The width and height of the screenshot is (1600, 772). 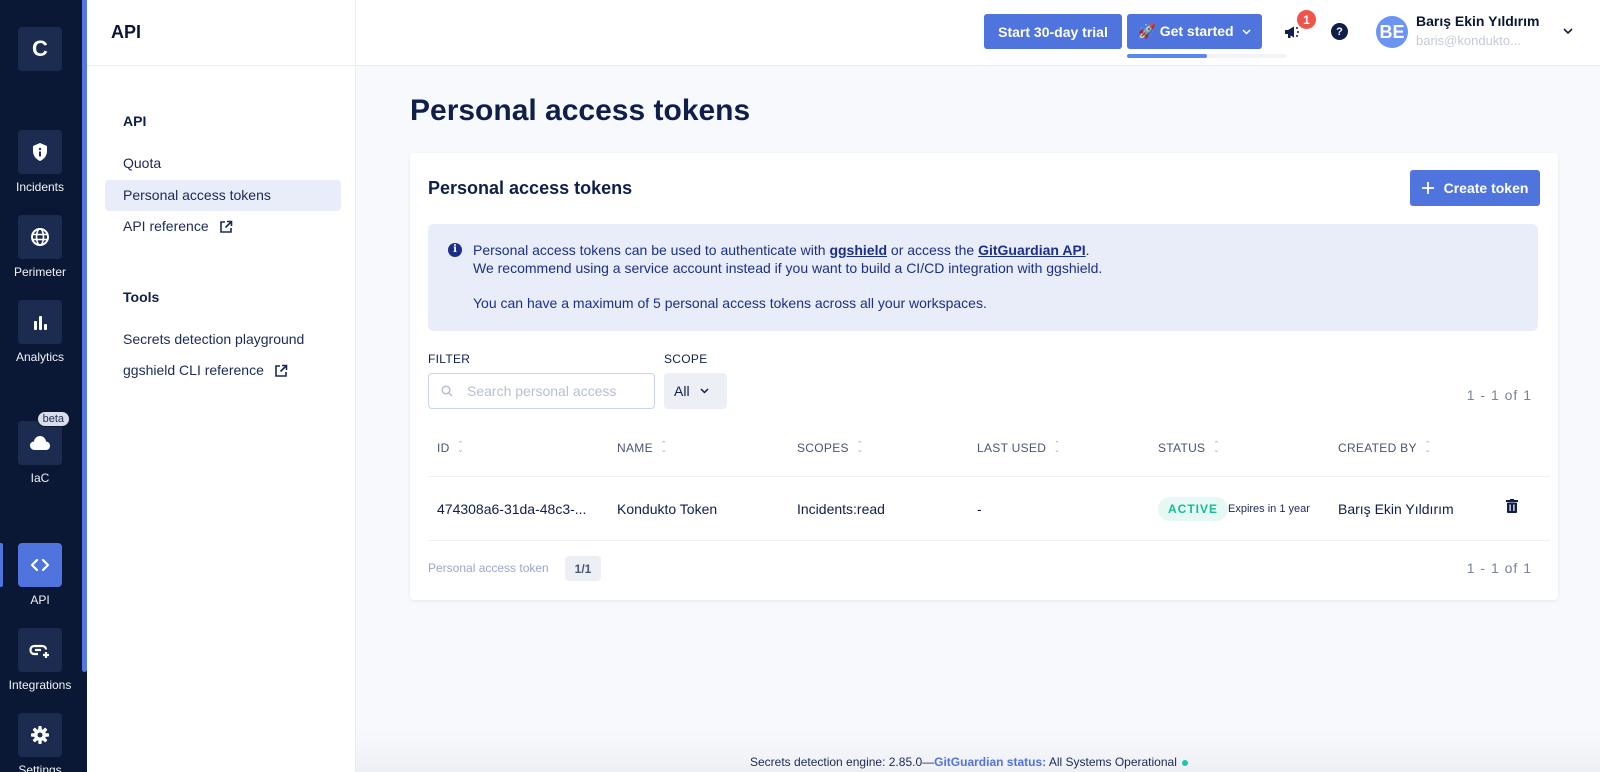 What do you see at coordinates (1193, 509) in the screenshot?
I see `status-badge: ACTIVE` at bounding box center [1193, 509].